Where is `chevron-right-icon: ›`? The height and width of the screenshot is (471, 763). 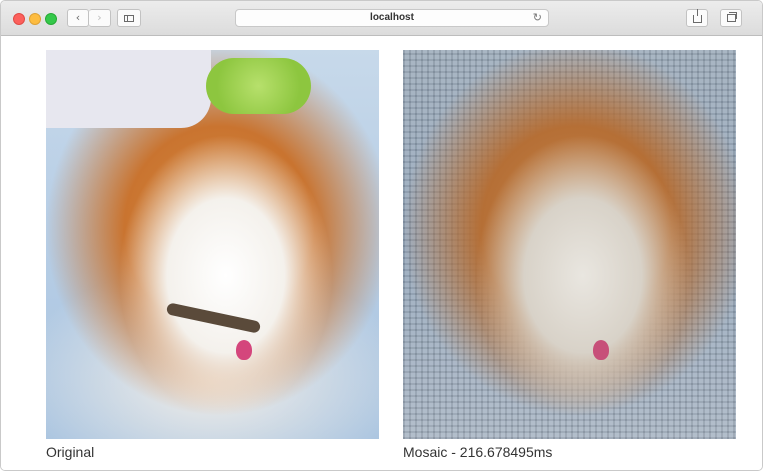
chevron-right-icon: › is located at coordinates (99, 17).